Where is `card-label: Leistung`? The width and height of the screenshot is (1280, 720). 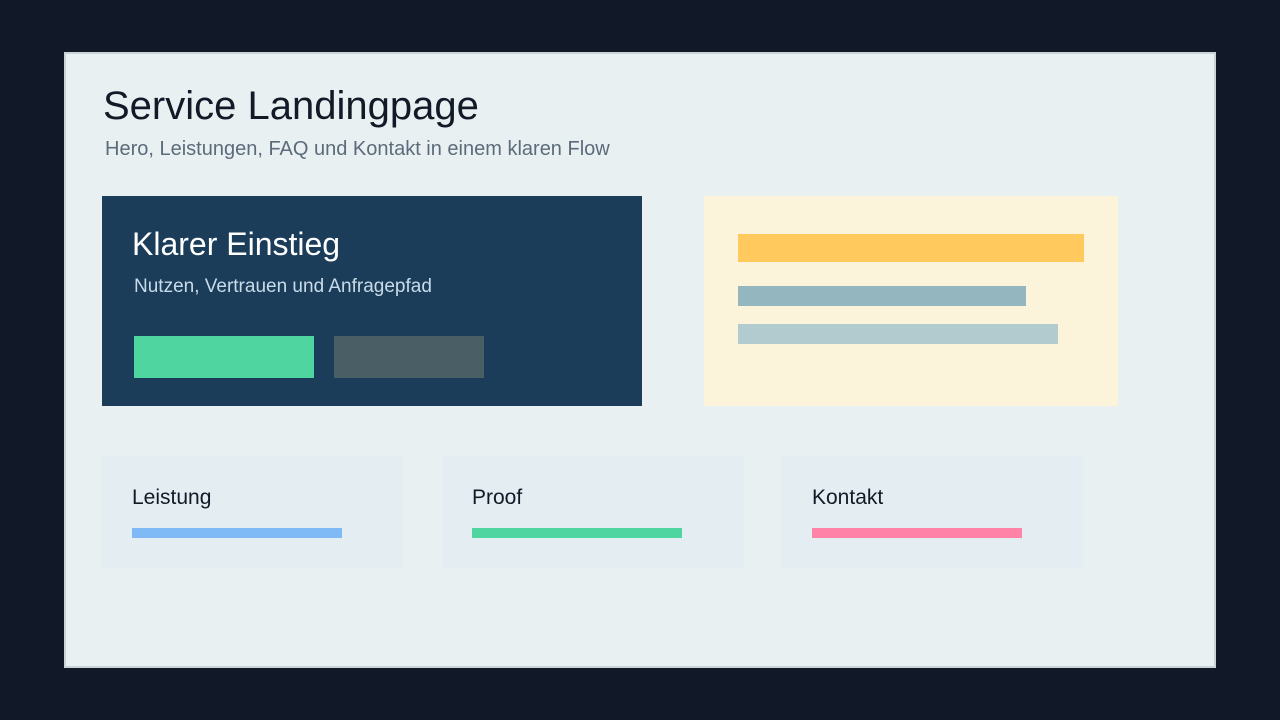
card-label: Leistung is located at coordinates (172, 497).